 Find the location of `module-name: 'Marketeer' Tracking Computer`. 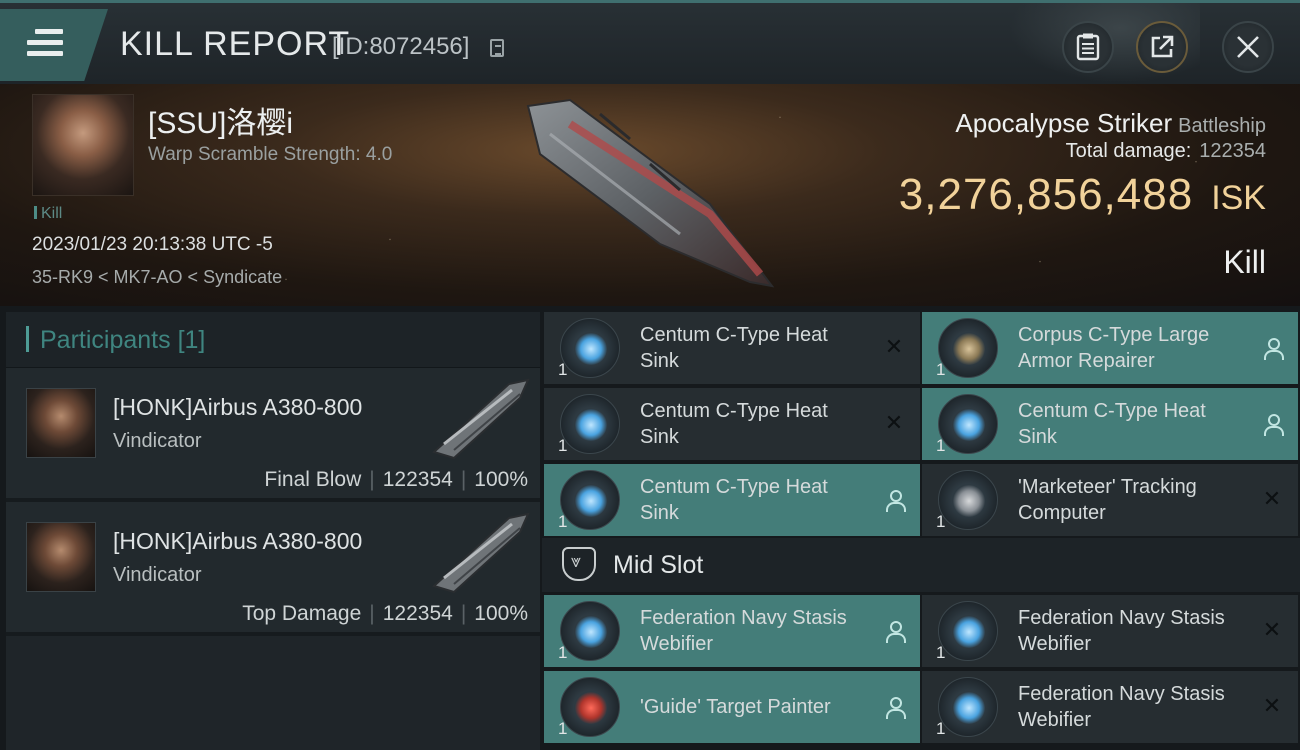

module-name: 'Marketeer' Tracking Computer is located at coordinates (1107, 500).